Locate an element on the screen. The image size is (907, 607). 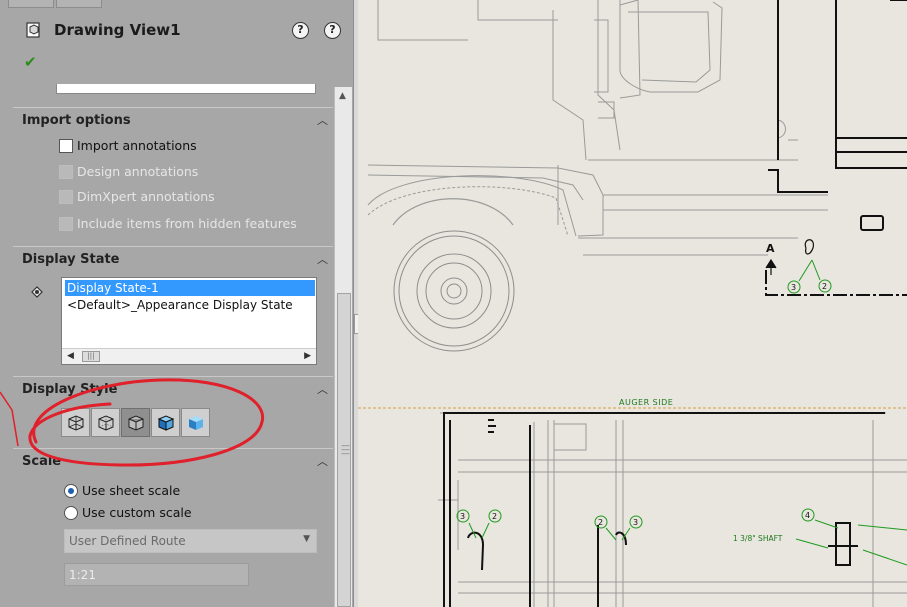
checkbox-label: Design annotations is located at coordinates (138, 171).